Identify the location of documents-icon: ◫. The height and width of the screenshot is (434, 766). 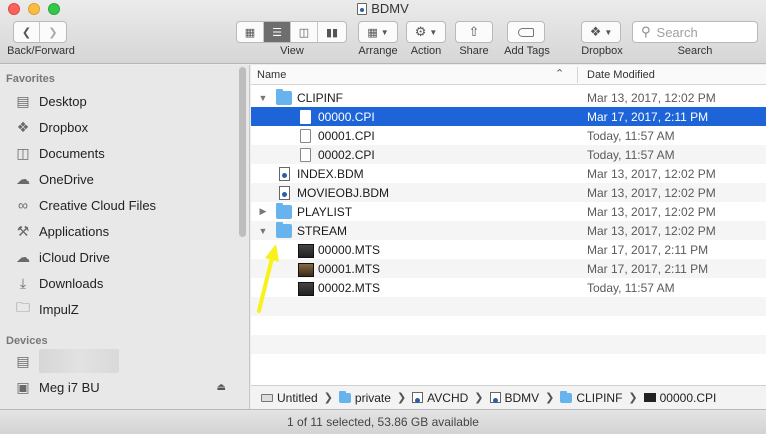
(23, 152).